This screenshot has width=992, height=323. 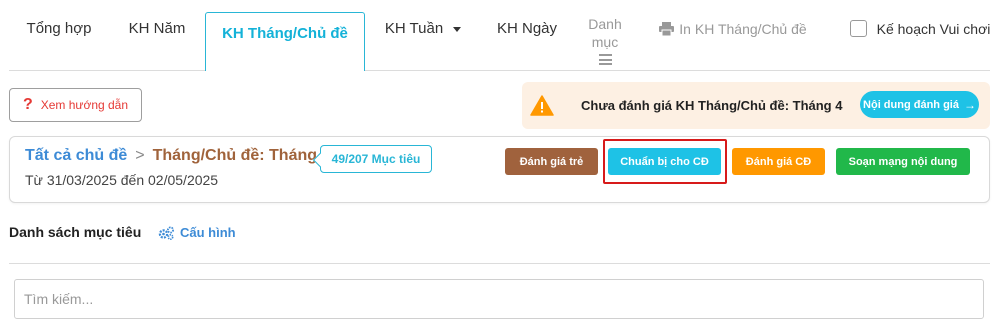 I want to click on divider, so click(x=499, y=263).